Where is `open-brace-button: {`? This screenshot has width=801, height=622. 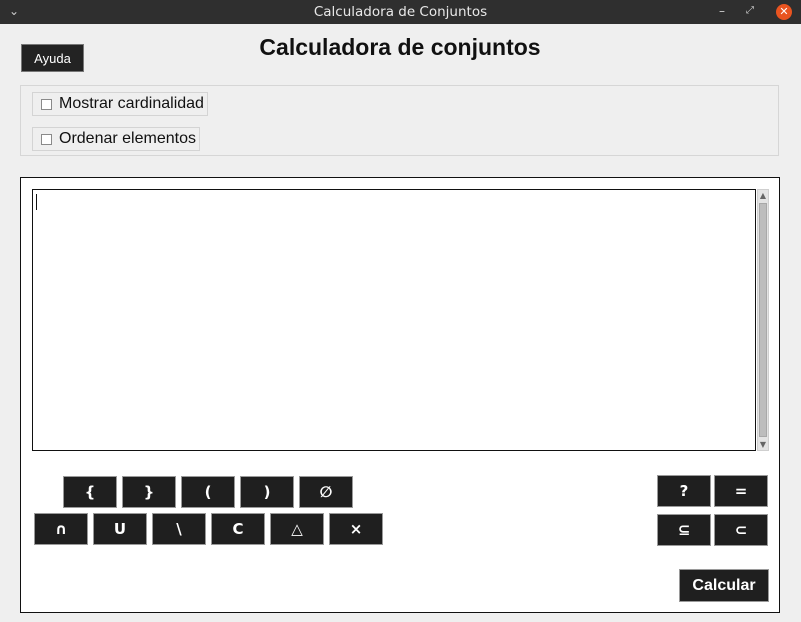 open-brace-button: { is located at coordinates (90, 492).